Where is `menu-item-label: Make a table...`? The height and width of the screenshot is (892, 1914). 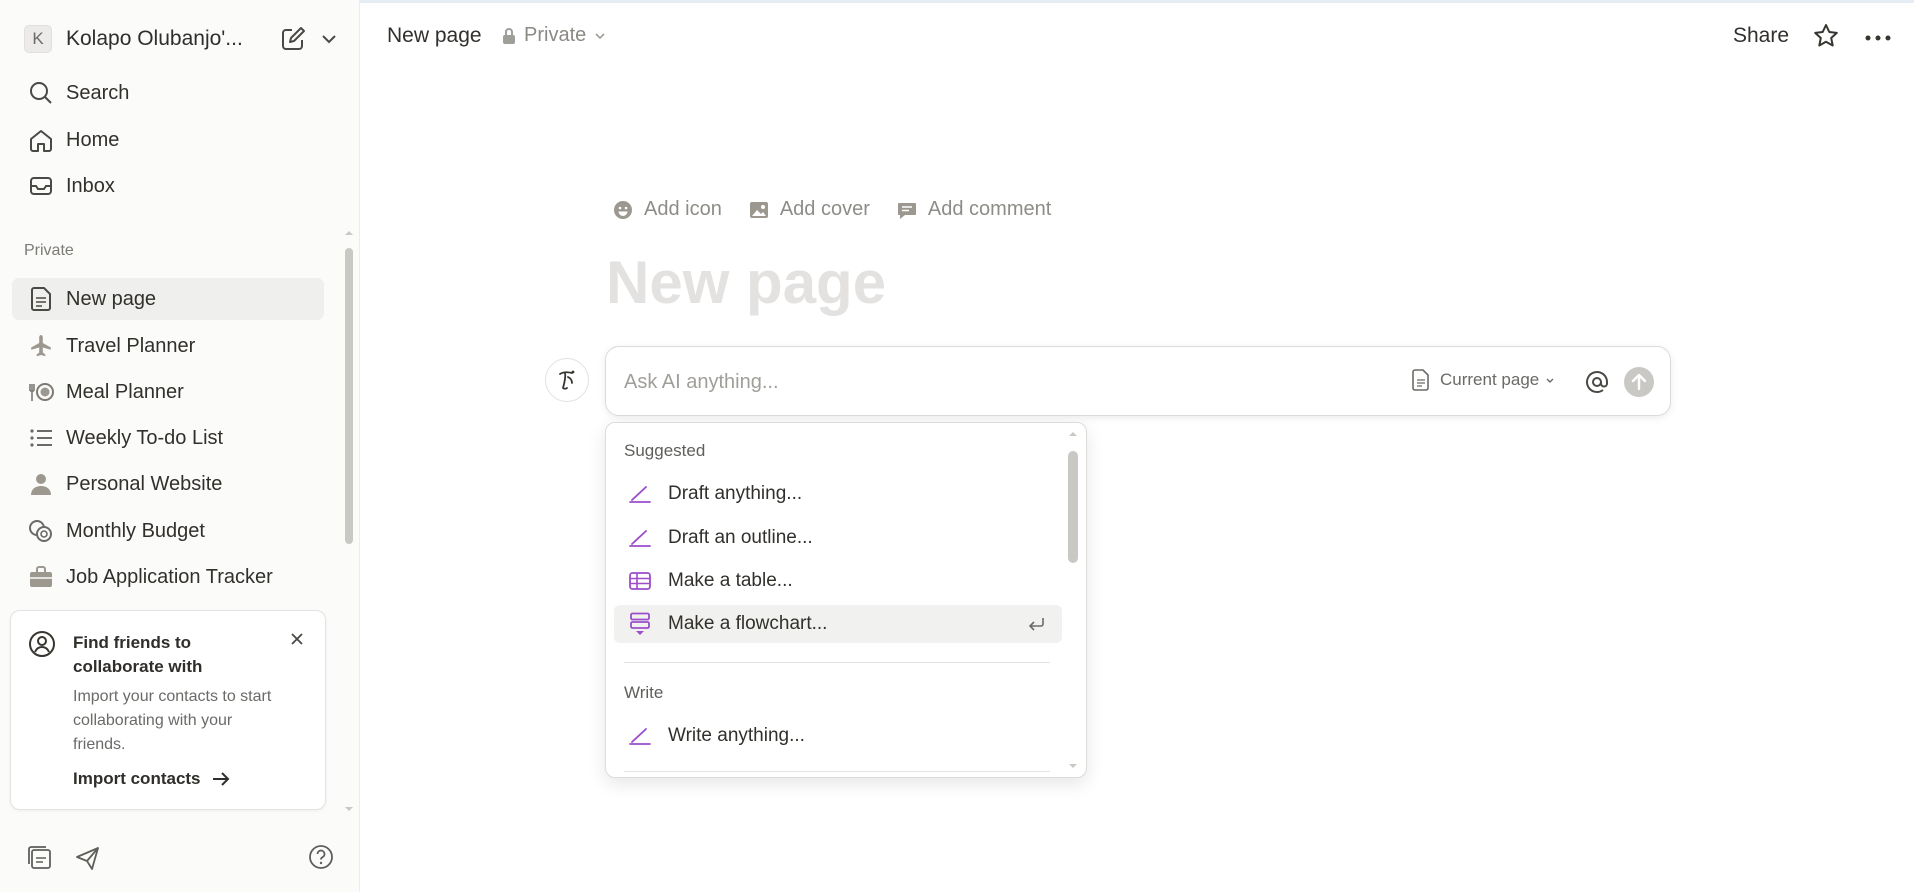 menu-item-label: Make a table... is located at coordinates (730, 580).